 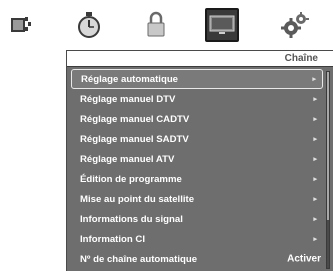 I want to click on menu-item-label: Réglage manuel SADTV, so click(x=134, y=139).